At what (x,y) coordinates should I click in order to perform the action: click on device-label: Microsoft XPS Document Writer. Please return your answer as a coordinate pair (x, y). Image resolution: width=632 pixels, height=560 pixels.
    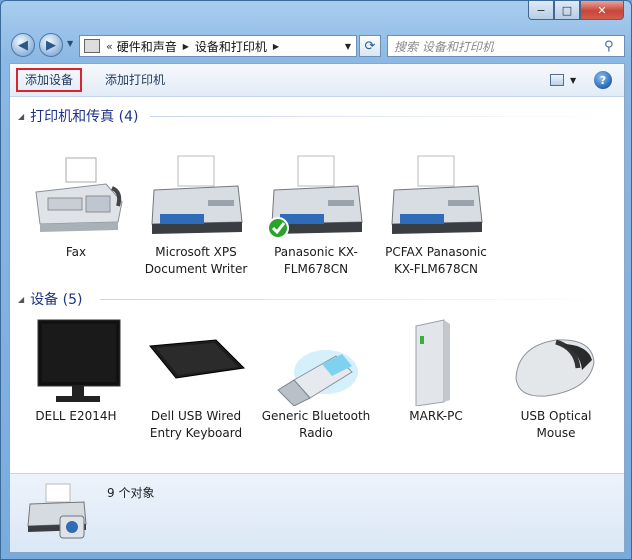
    Looking at the image, I should click on (196, 260).